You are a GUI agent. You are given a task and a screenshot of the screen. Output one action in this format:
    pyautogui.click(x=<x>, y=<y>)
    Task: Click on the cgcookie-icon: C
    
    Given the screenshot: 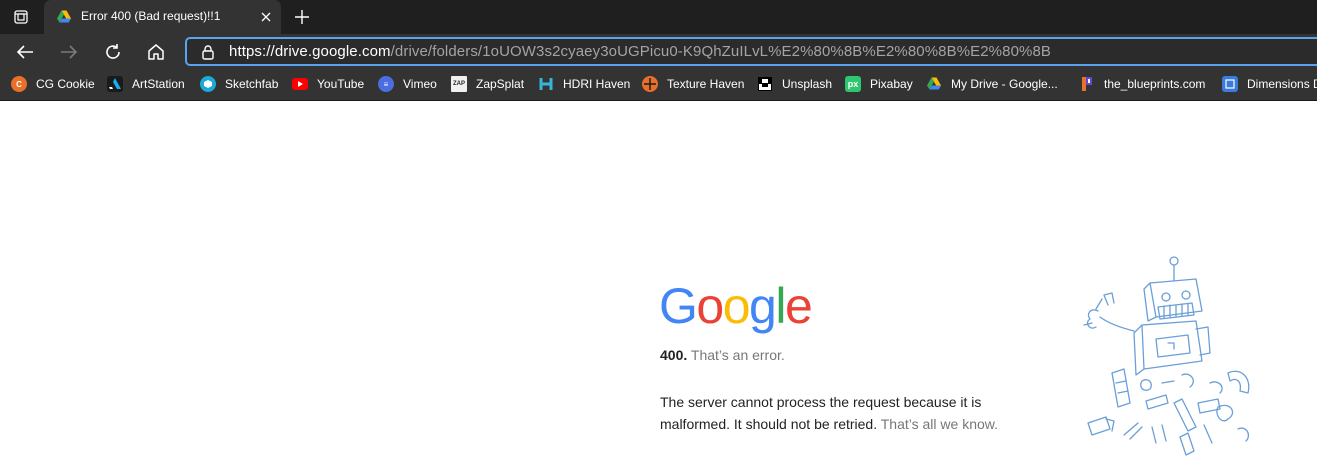 What is the action you would take?
    pyautogui.click(x=19, y=84)
    